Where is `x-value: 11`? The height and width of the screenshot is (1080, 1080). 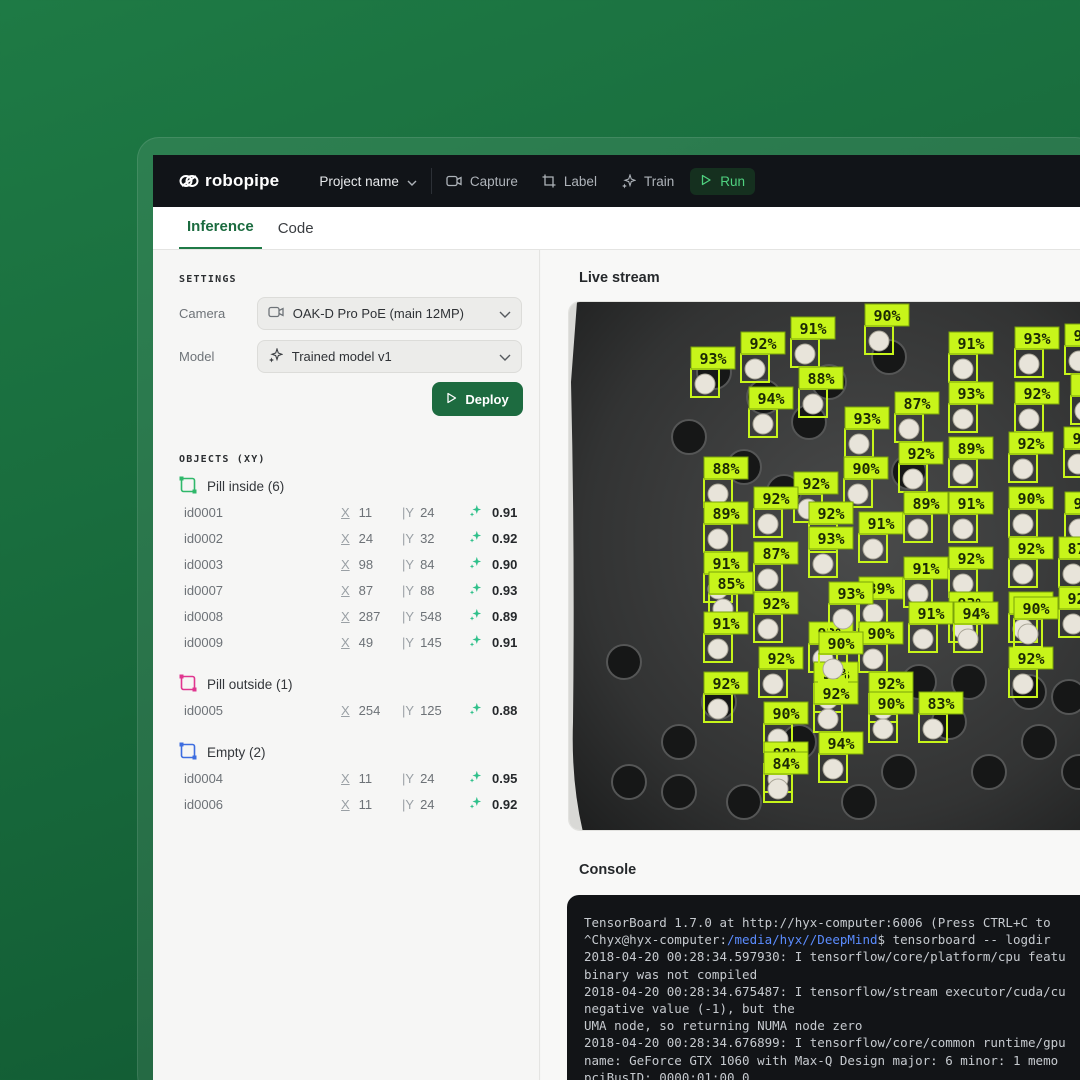
x-value: 11 is located at coordinates (365, 778).